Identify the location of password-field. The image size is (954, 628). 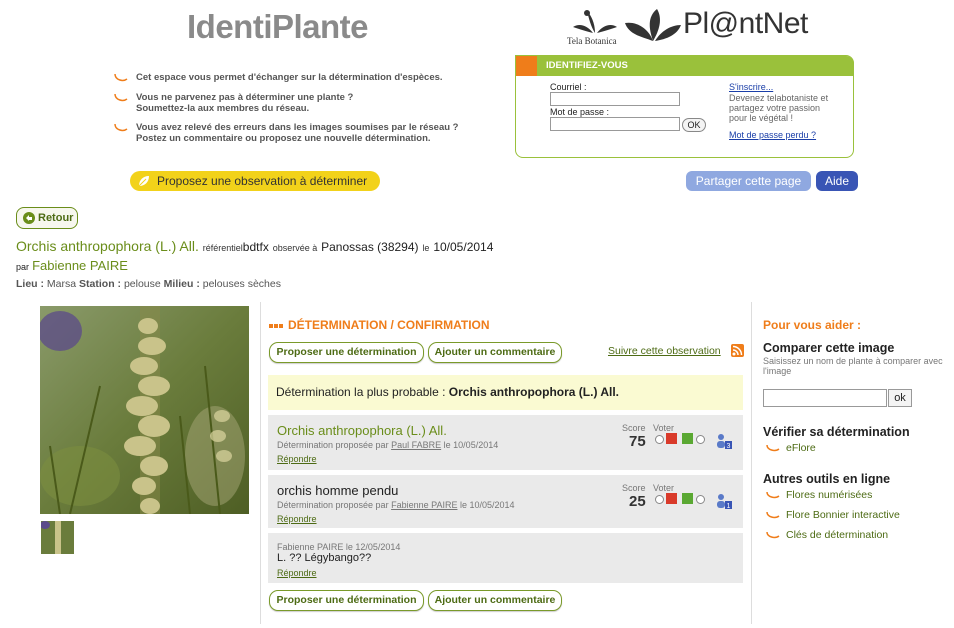
(615, 124).